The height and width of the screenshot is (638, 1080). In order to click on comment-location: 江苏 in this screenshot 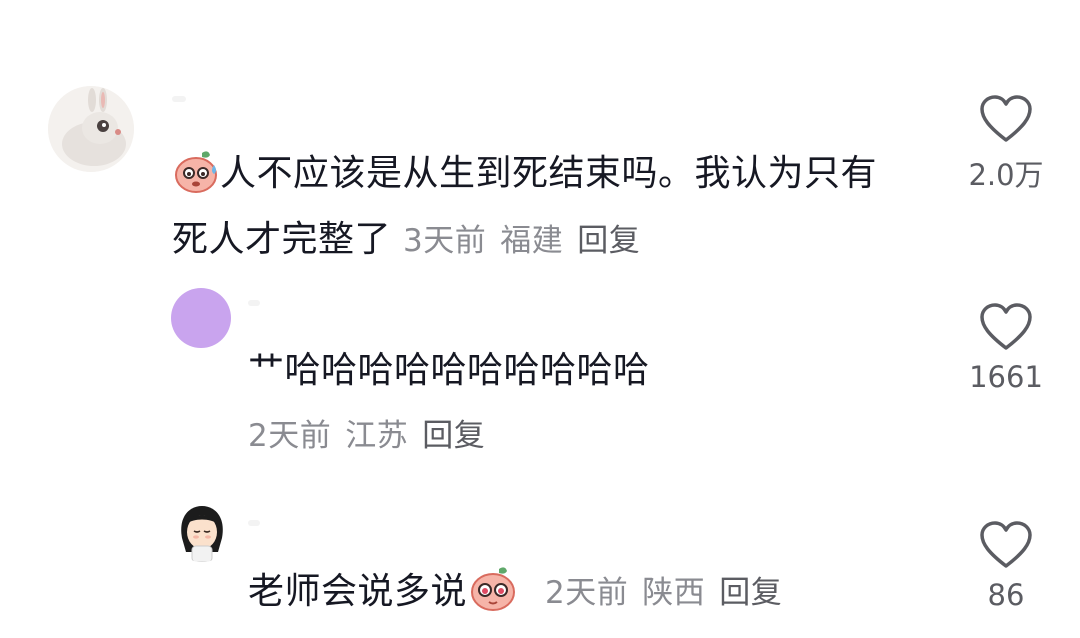, I will do `click(377, 436)`.